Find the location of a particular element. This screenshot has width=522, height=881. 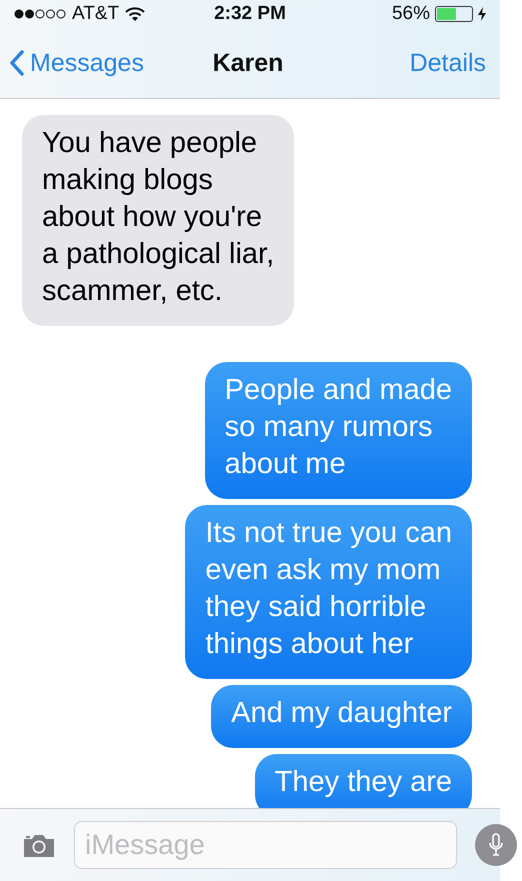

wifi-icon is located at coordinates (135, 14).